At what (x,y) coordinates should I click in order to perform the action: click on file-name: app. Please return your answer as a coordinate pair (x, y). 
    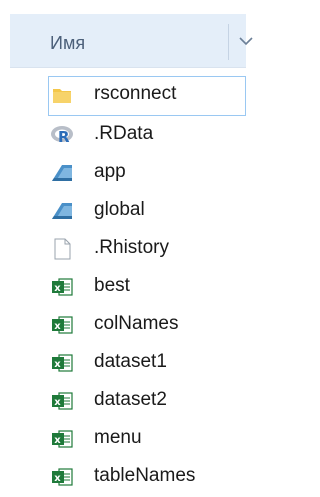
    Looking at the image, I should click on (110, 171).